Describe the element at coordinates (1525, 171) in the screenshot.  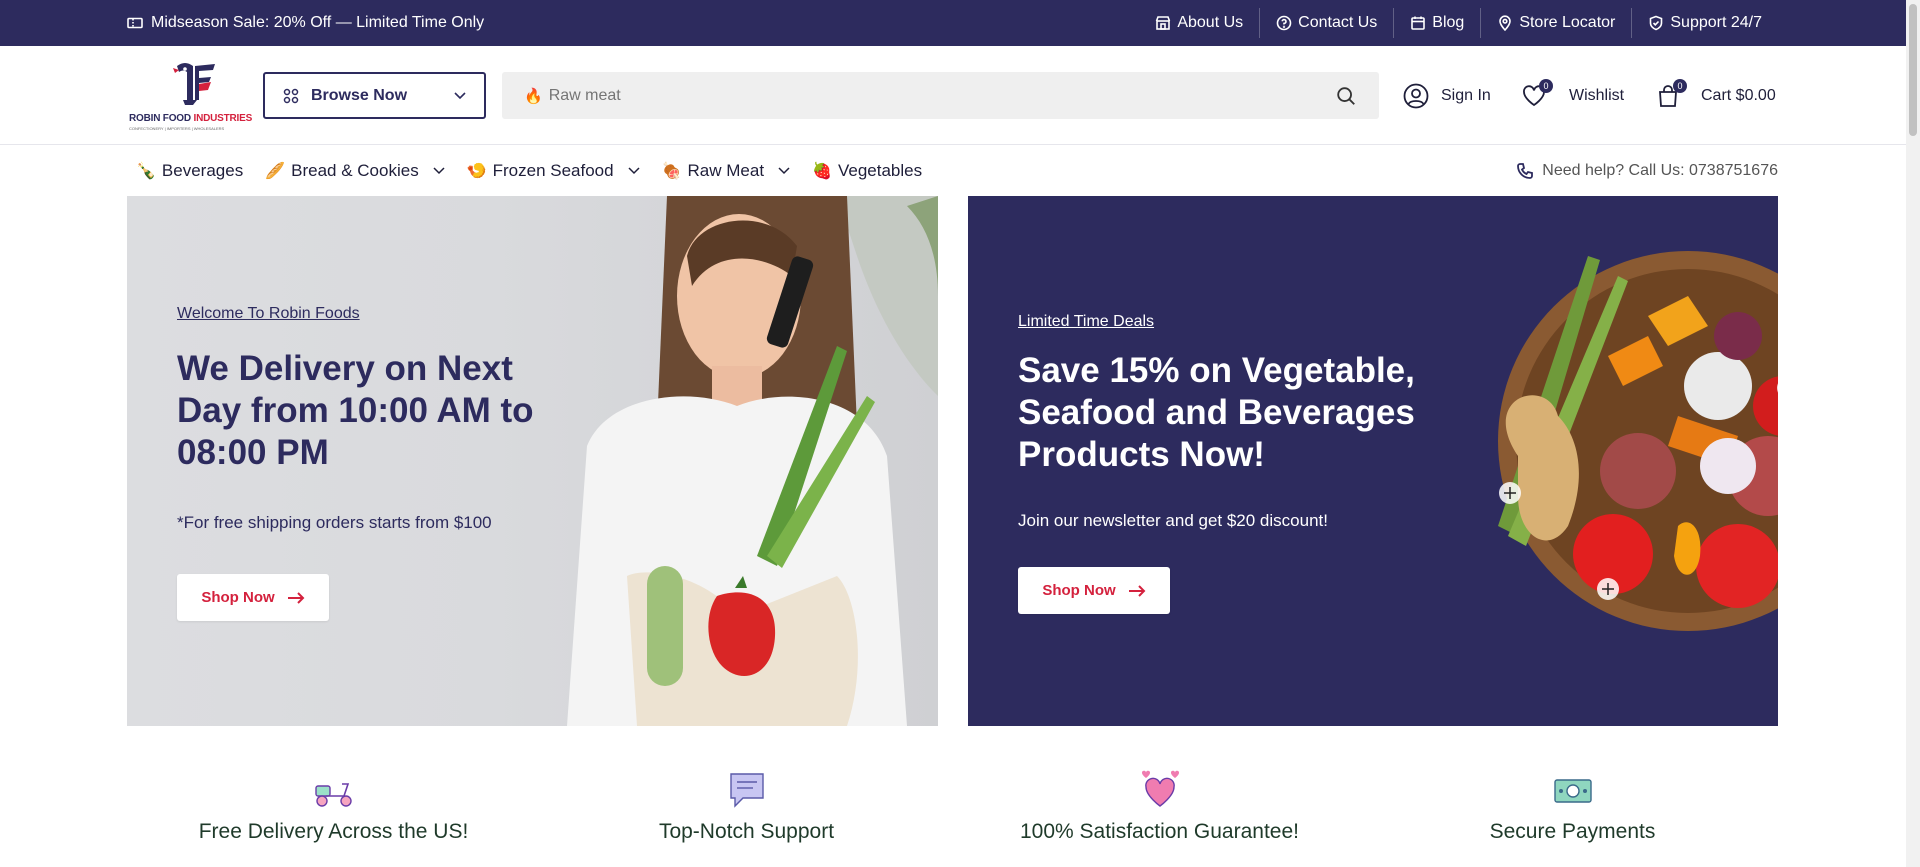
I see `phone-icon` at that location.